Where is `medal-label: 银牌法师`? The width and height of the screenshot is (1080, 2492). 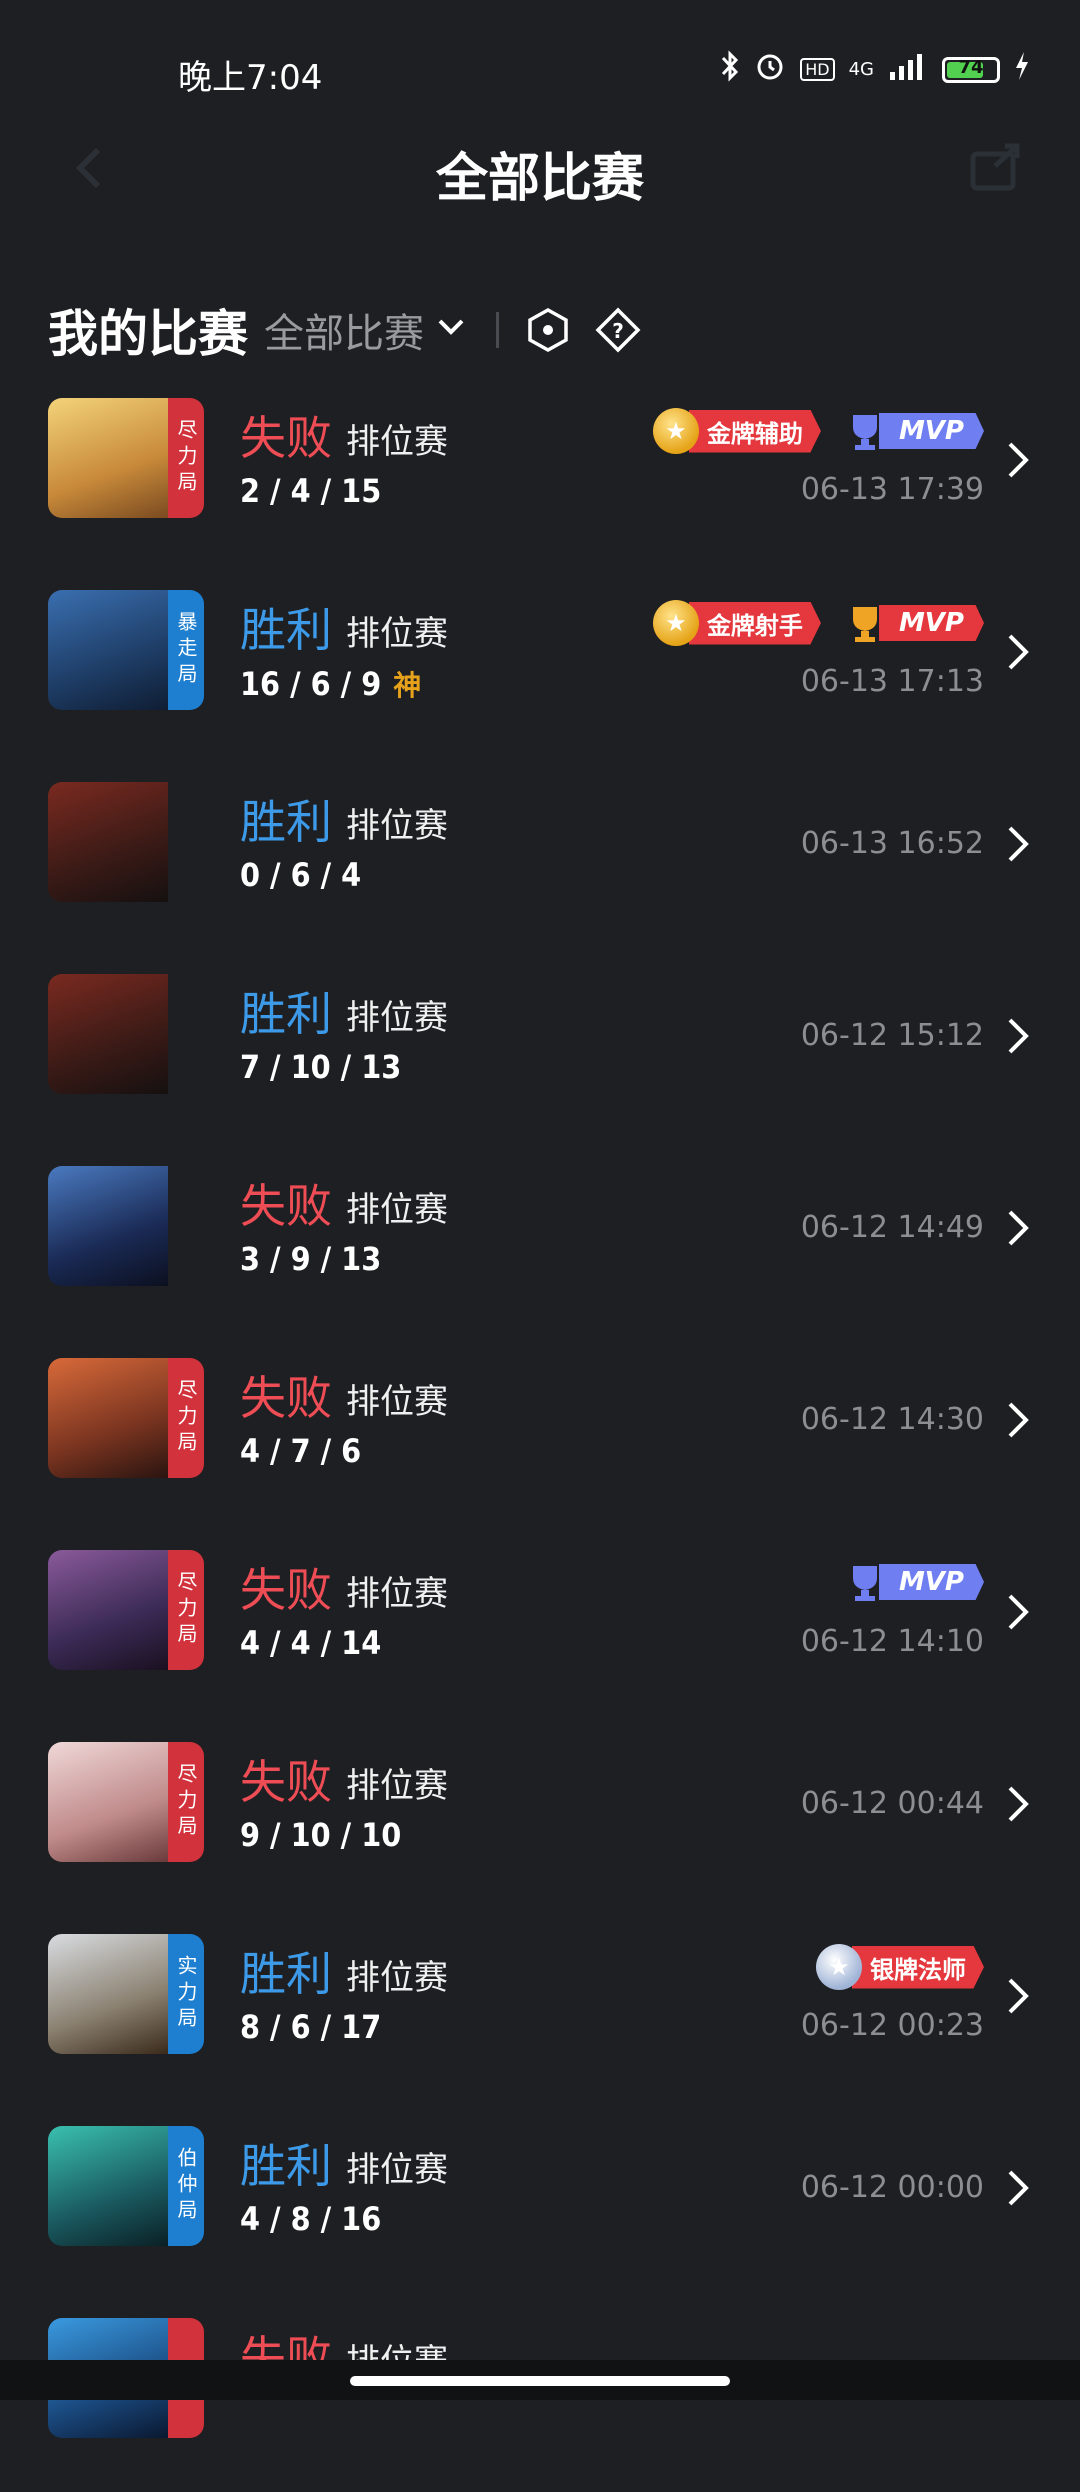
medal-label: 银牌法师 is located at coordinates (918, 1967).